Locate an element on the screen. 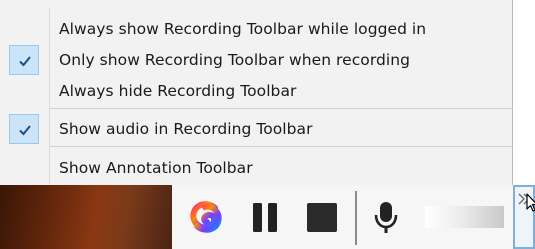 This screenshot has height=249, width=535. mouse-cursor-icon is located at coordinates (530, 202).